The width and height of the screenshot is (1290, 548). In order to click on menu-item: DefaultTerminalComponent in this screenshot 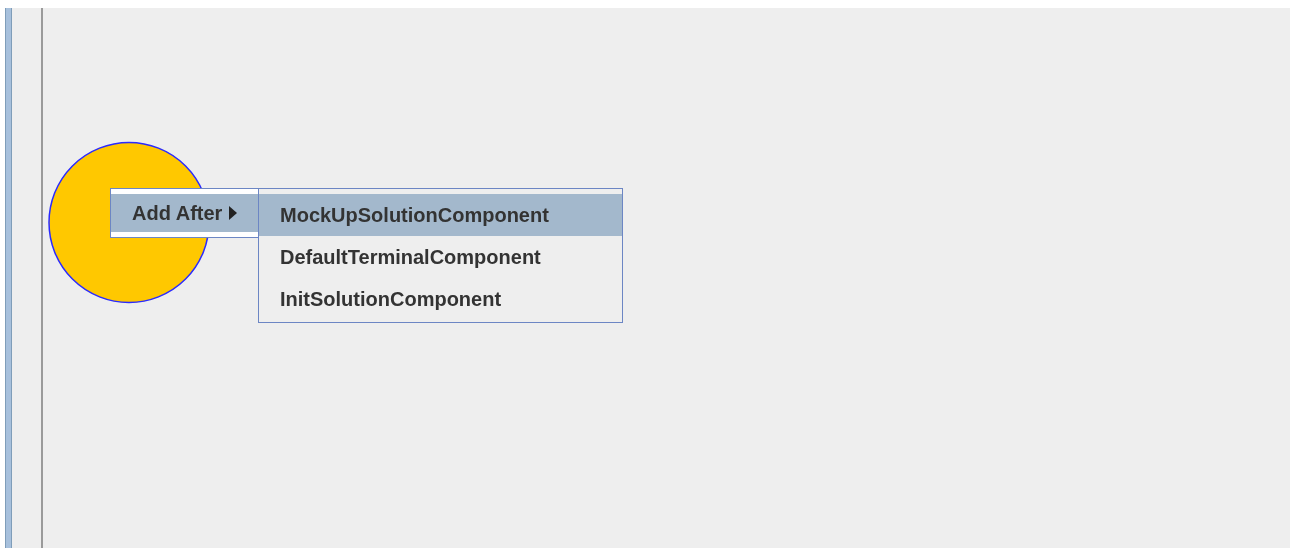, I will do `click(440, 257)`.